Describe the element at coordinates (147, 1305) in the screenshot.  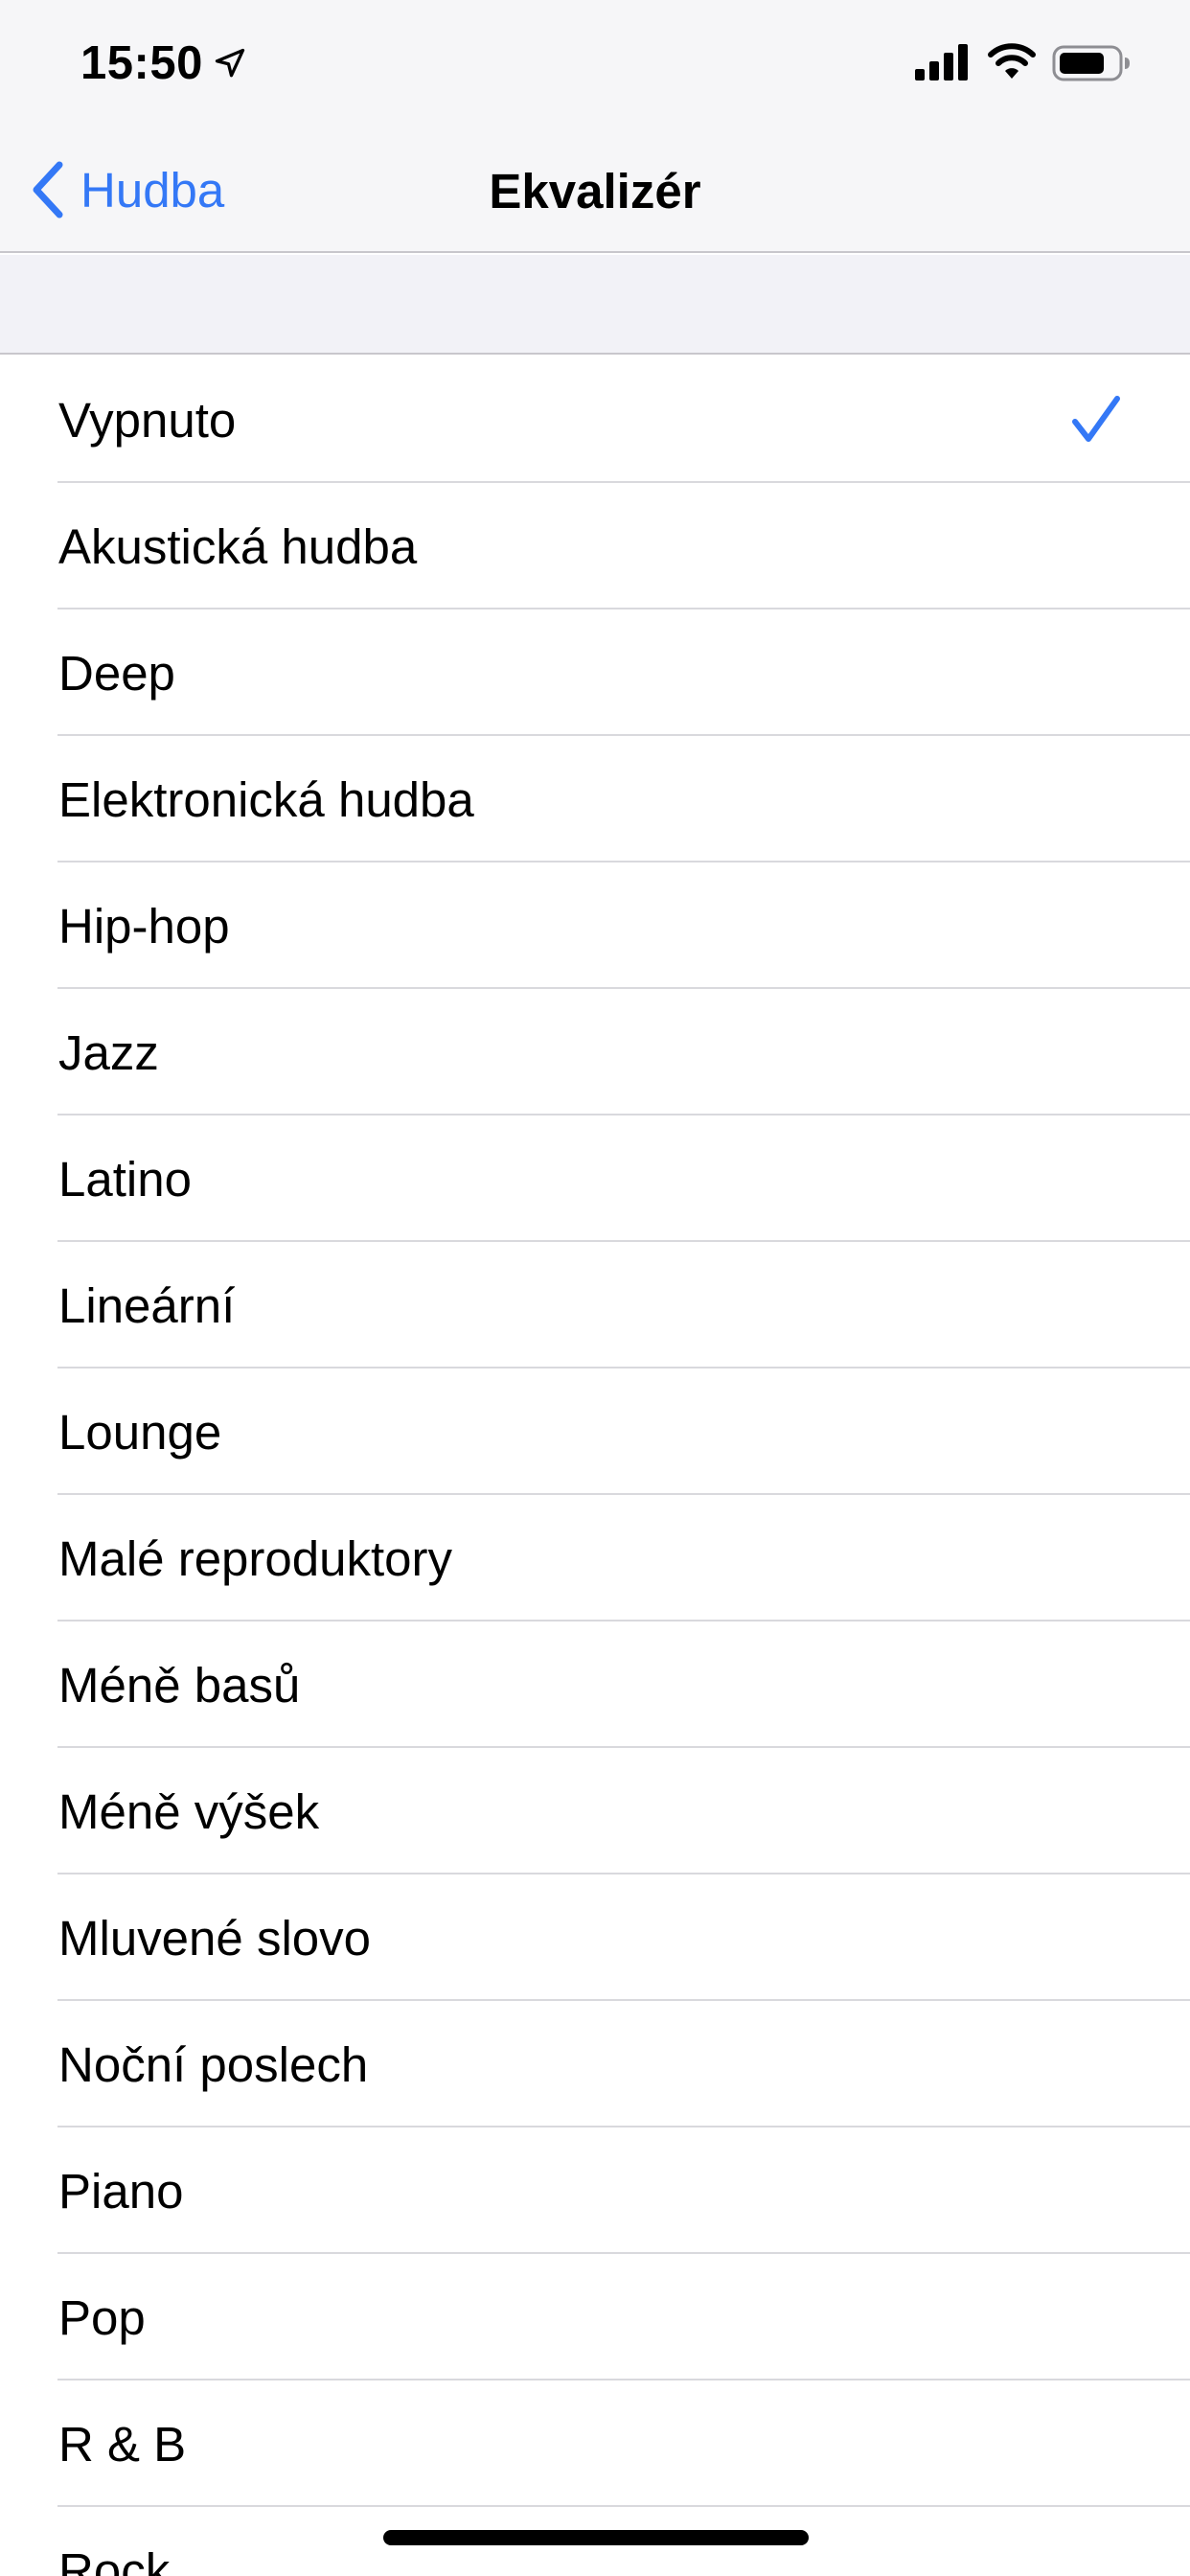
I see `list-item-label: Lineární` at that location.